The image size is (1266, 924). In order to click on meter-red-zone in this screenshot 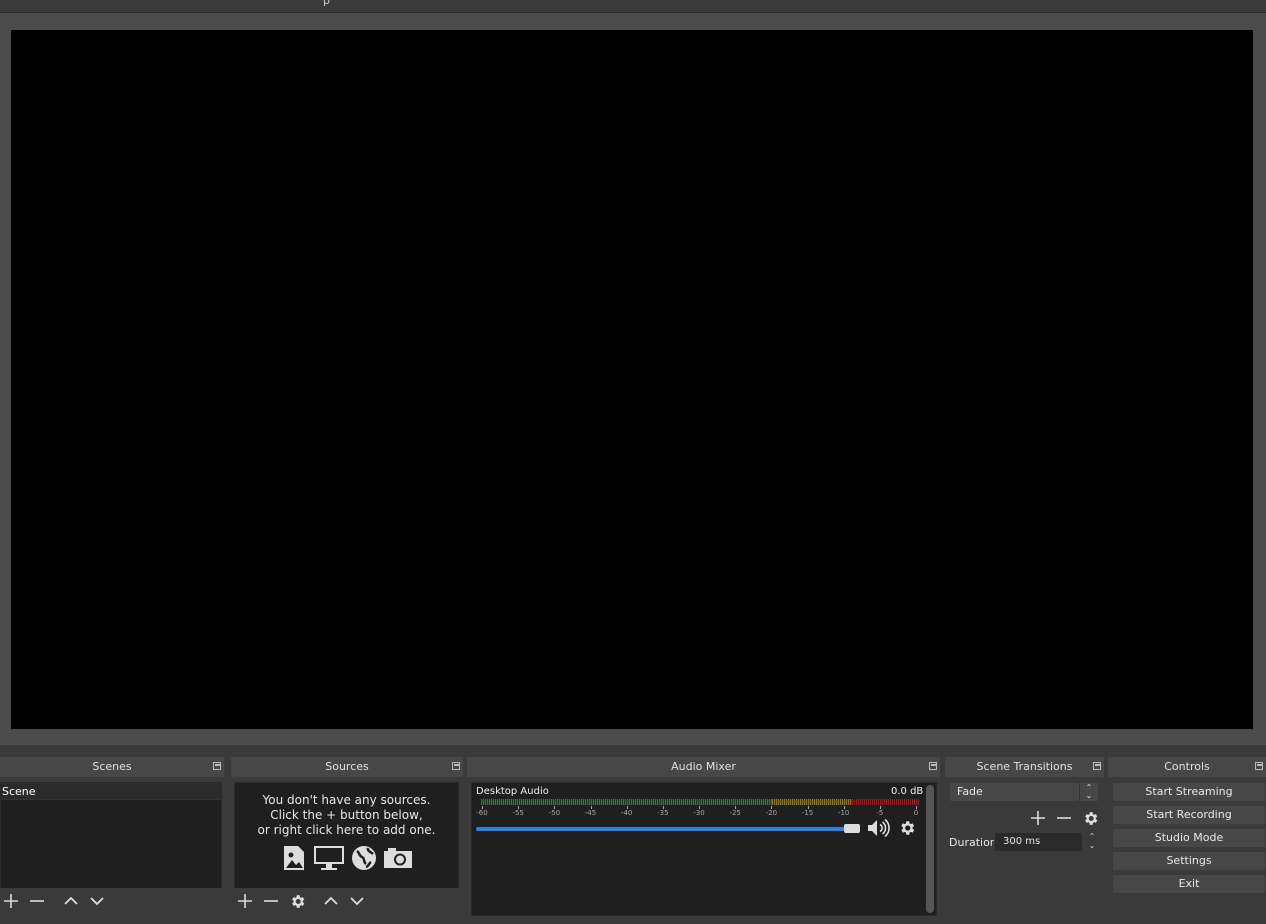, I will do `click(885, 802)`.